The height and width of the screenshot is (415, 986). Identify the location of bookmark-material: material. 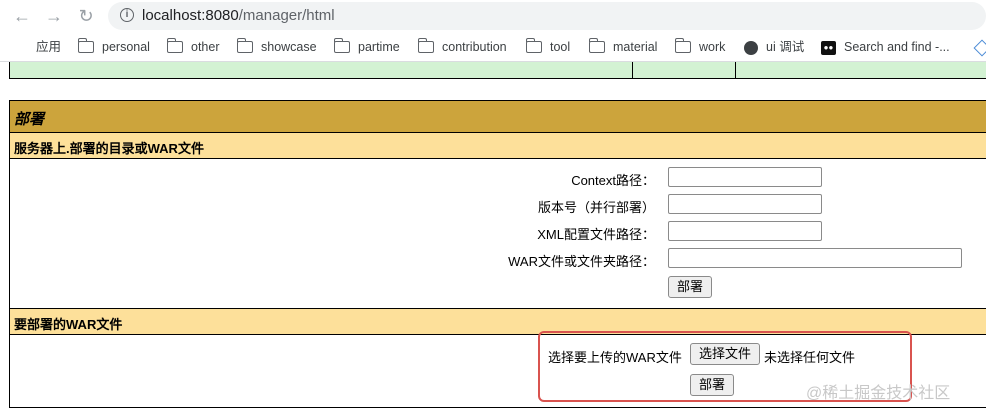
(623, 46).